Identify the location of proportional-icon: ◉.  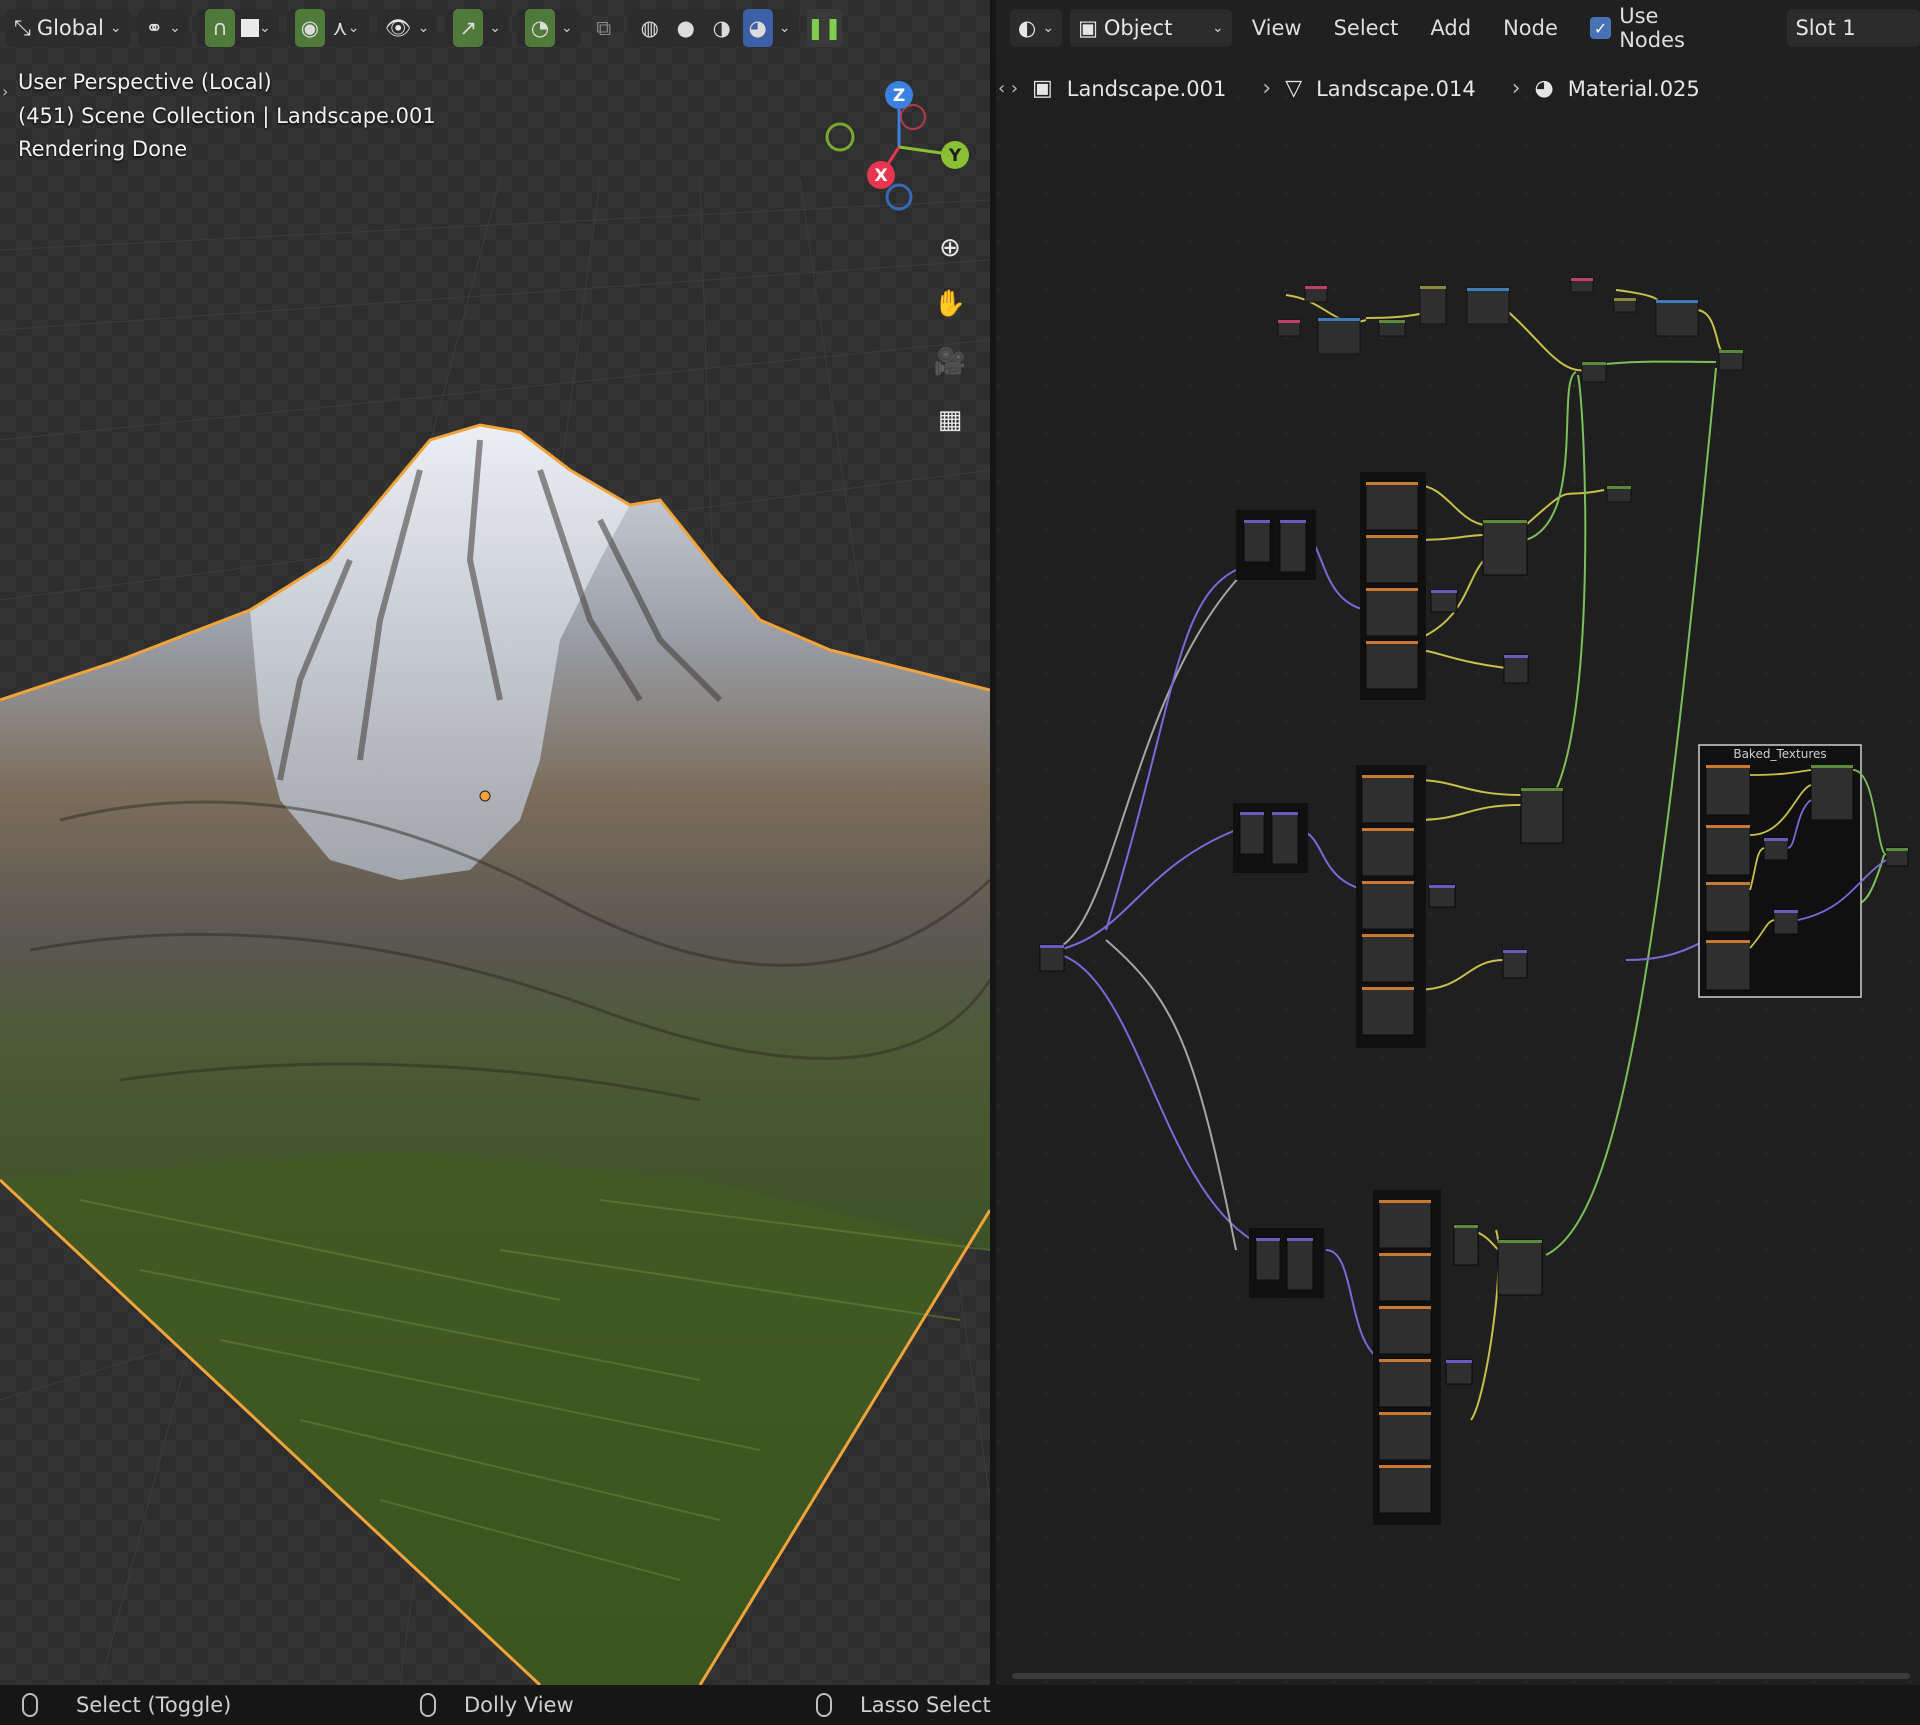
(310, 28).